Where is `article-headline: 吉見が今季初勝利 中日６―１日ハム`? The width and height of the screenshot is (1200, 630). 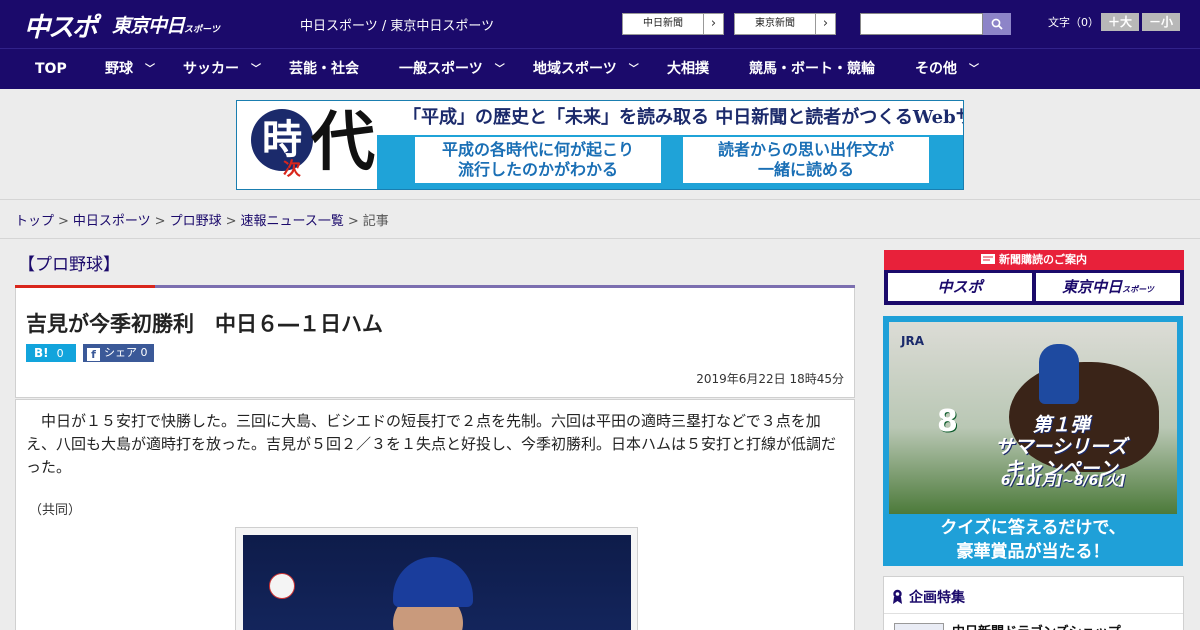 article-headline: 吉見が今季初勝利 中日６―１日ハム is located at coordinates (204, 324).